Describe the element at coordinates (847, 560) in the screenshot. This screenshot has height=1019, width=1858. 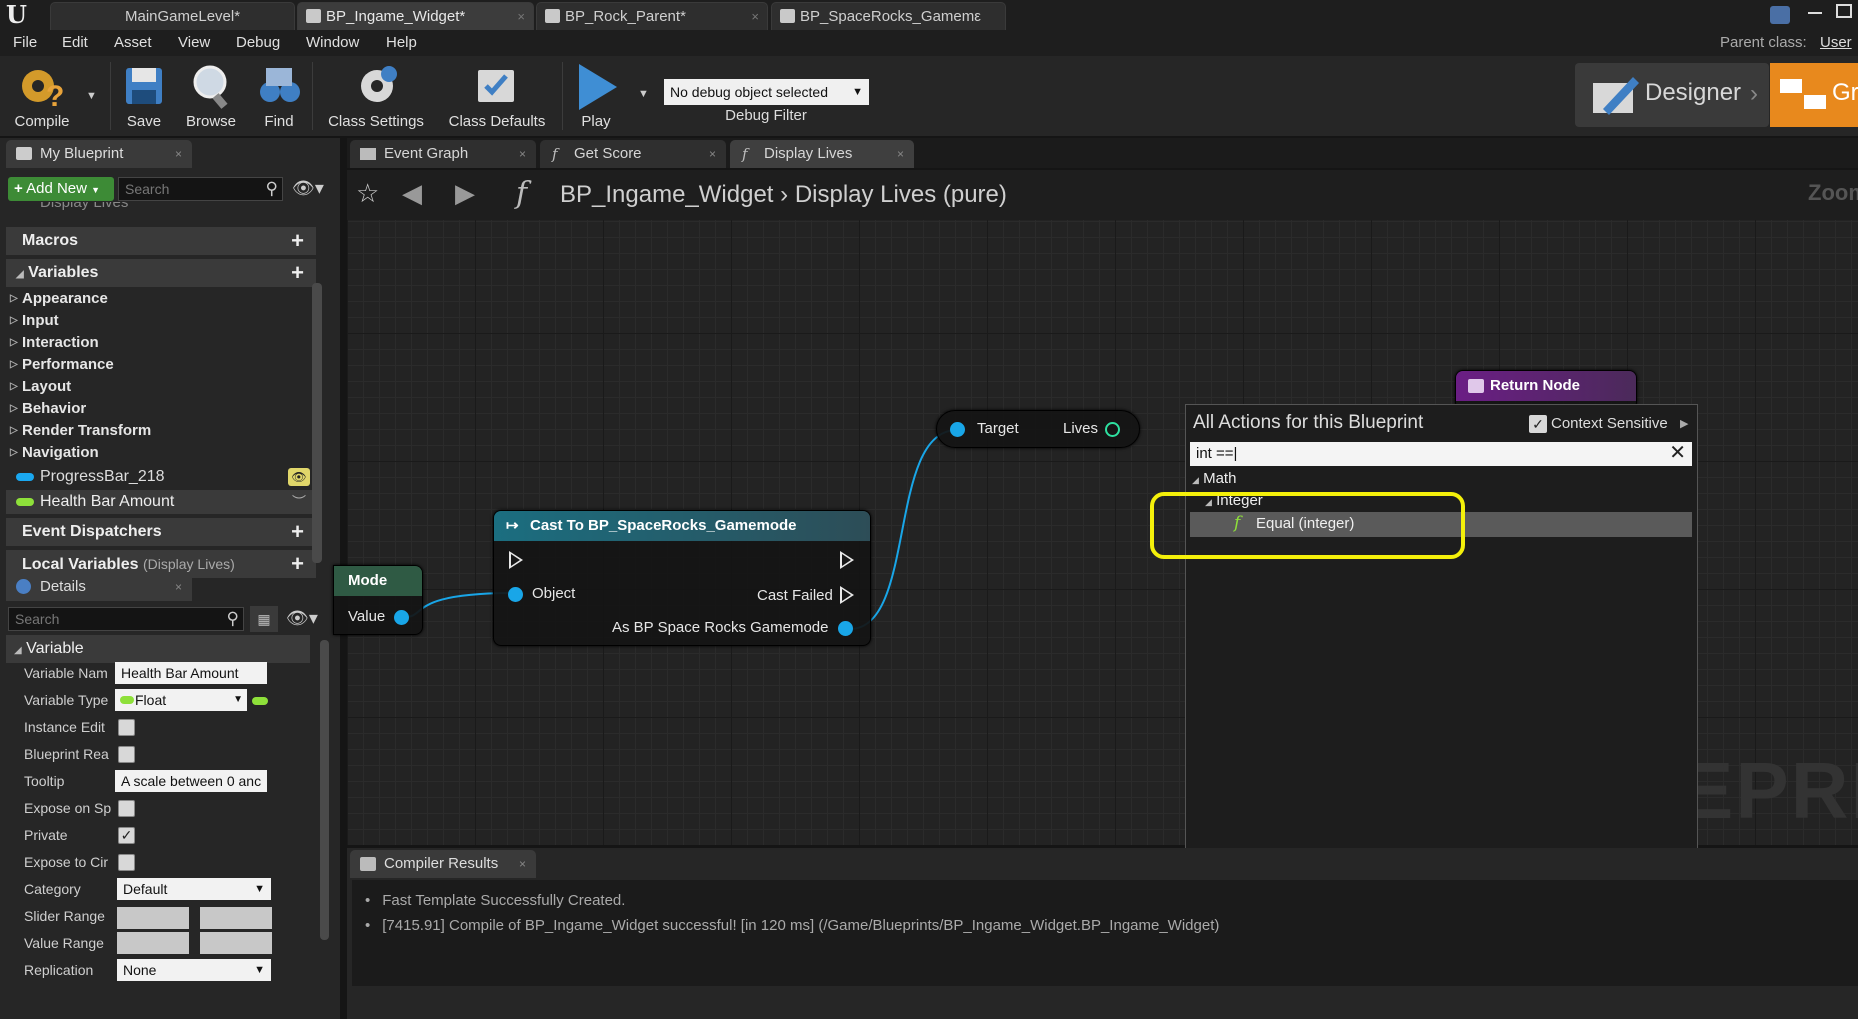
I see `exec-out-pin` at that location.